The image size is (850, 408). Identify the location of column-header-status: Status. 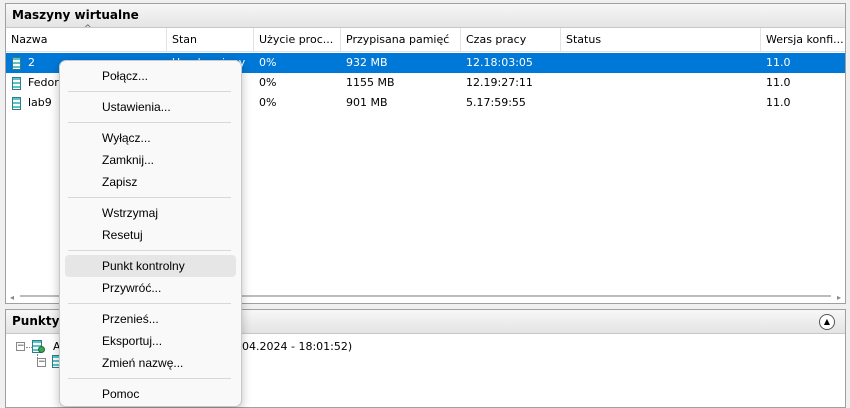
(661, 40).